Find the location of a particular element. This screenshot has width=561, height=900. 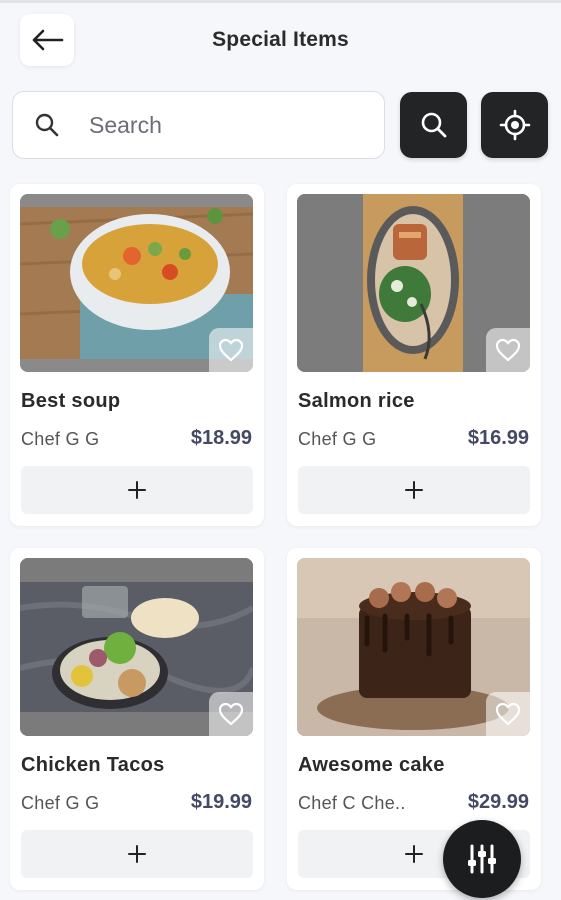

locate-icon is located at coordinates (514, 125).